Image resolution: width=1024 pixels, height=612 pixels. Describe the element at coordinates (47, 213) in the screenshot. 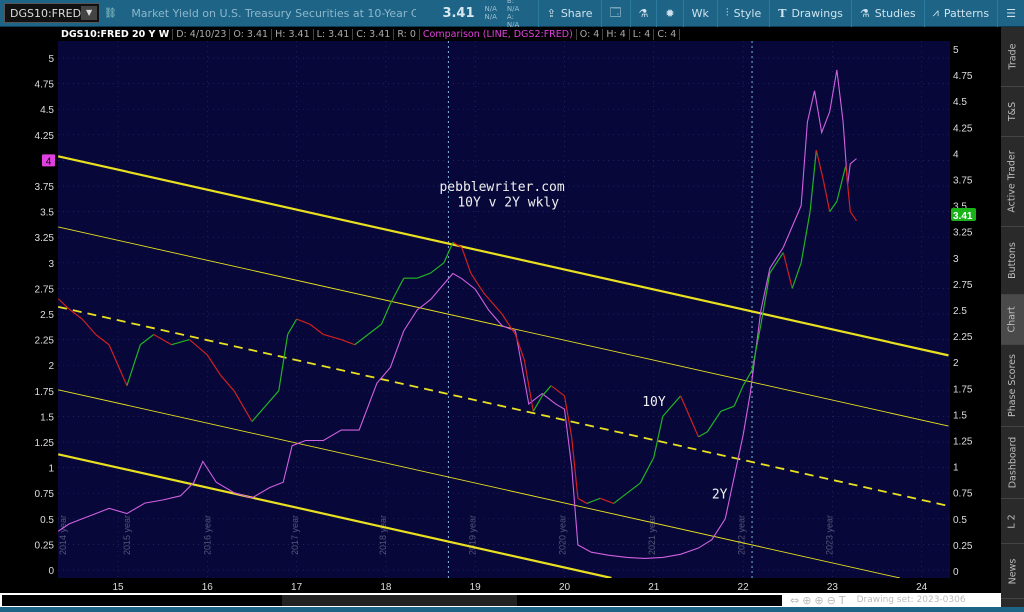

I see `y-tick-left: 3.5` at that location.